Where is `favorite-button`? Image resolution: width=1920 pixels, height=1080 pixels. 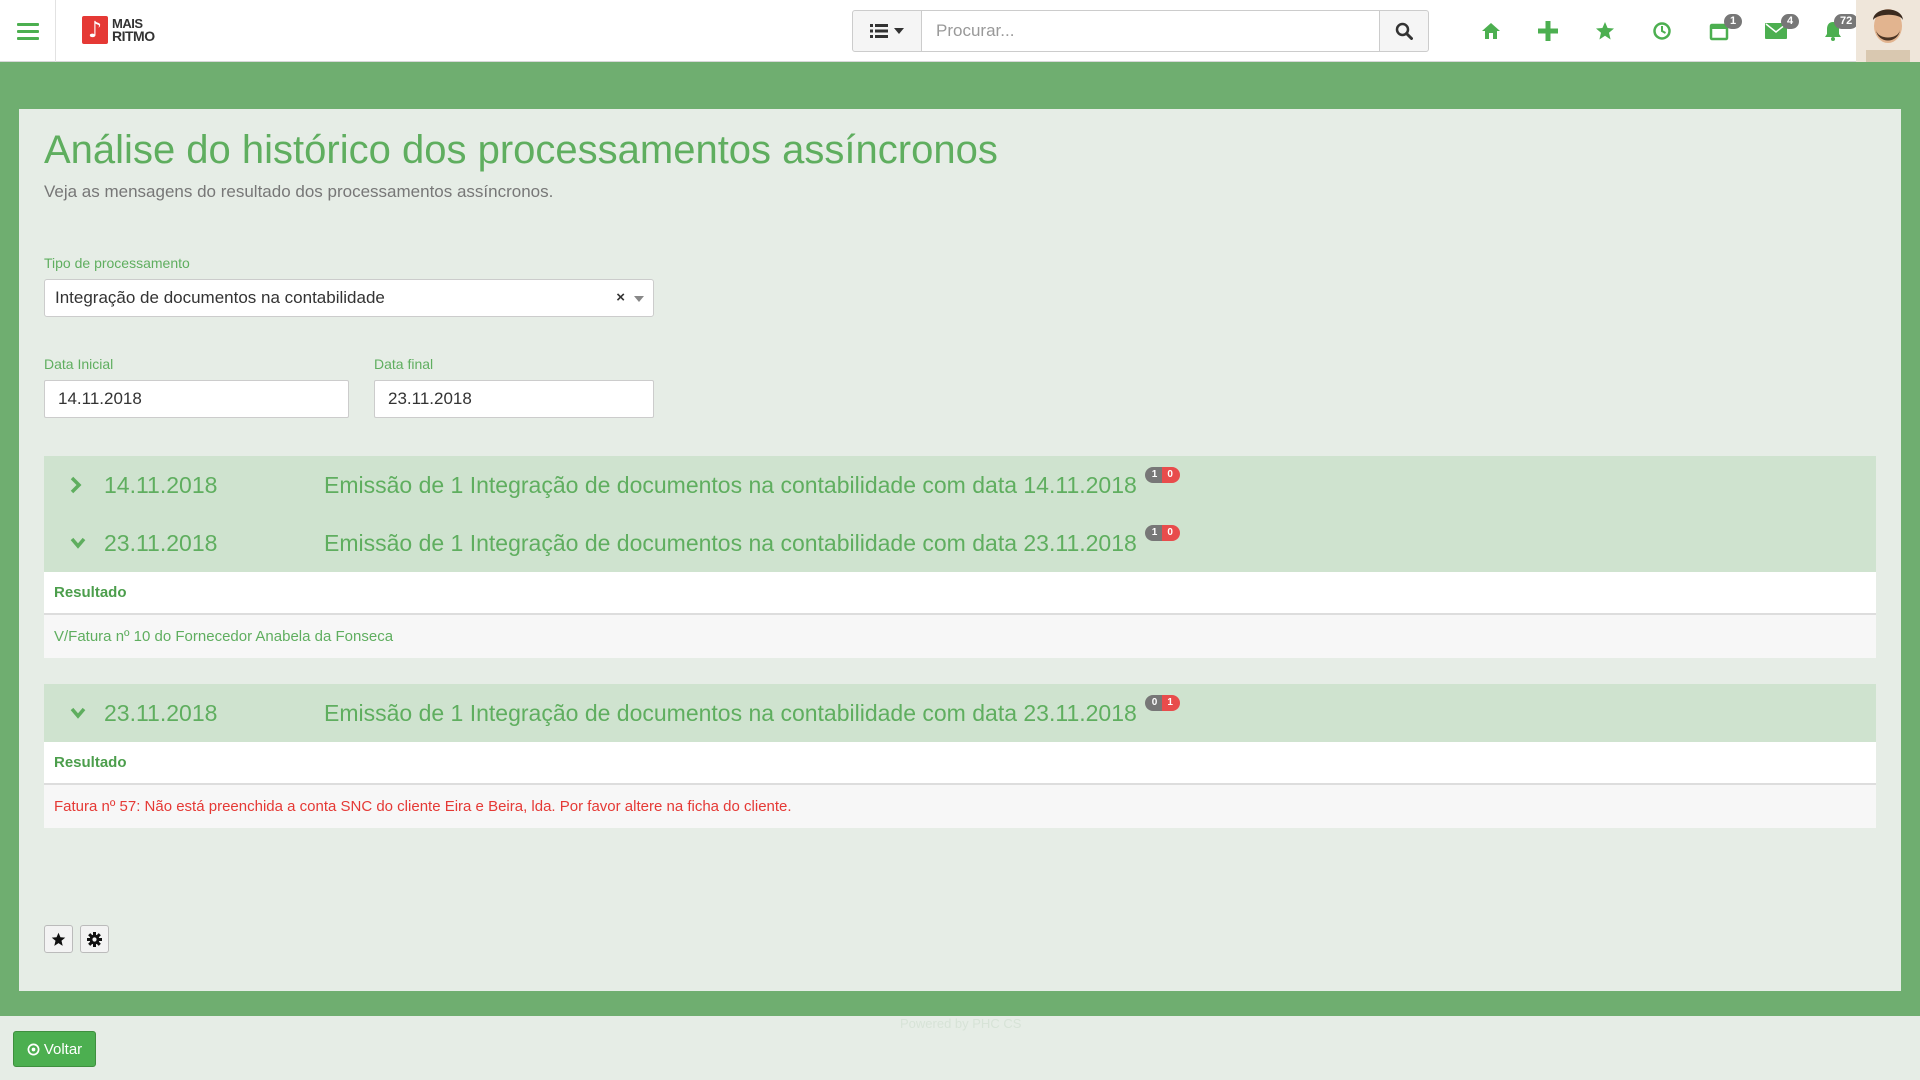 favorite-button is located at coordinates (58, 939).